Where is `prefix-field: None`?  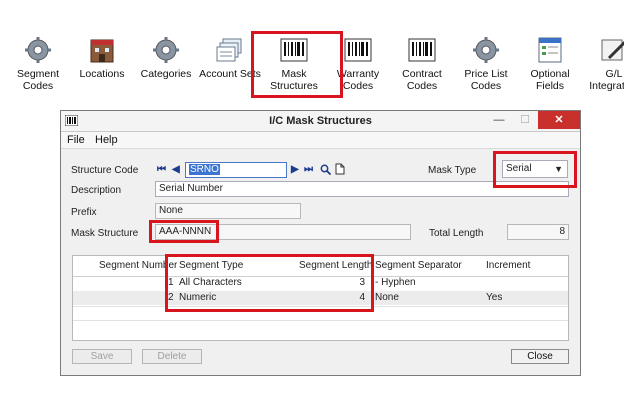 prefix-field: None is located at coordinates (228, 211).